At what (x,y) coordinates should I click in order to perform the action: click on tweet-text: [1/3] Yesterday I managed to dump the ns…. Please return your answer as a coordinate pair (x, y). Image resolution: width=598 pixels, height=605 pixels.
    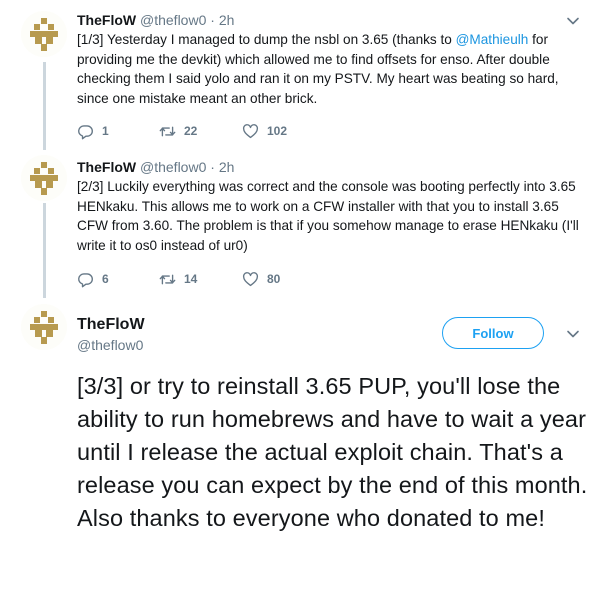
    Looking at the image, I should click on (329, 69).